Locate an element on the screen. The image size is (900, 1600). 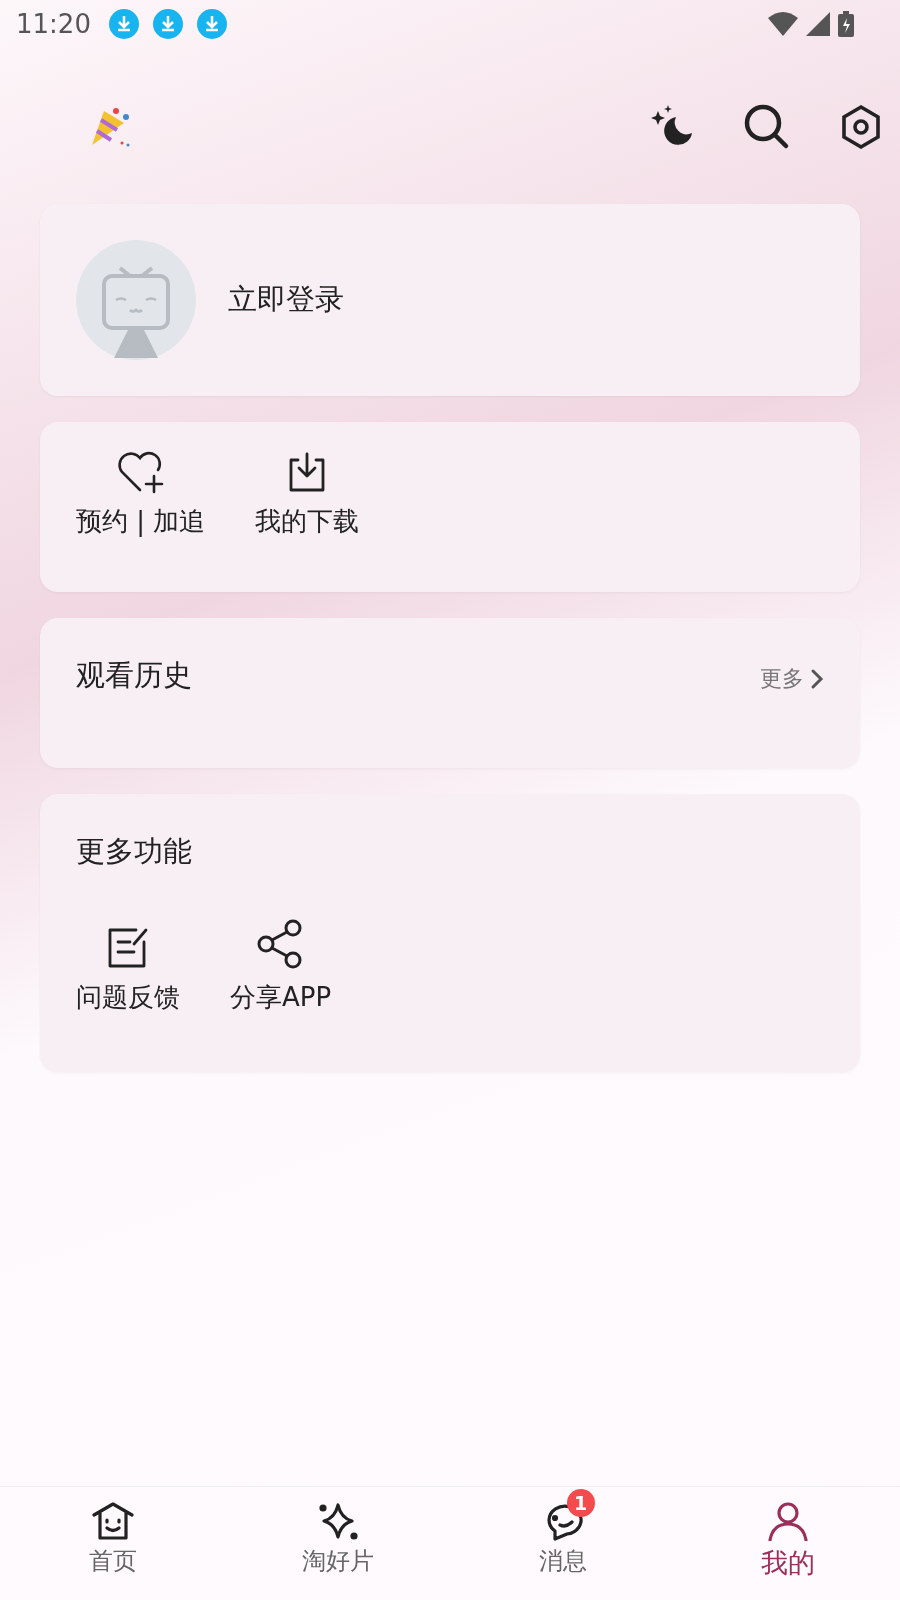
nav-tab: 淘好片 is located at coordinates (337, 1543).